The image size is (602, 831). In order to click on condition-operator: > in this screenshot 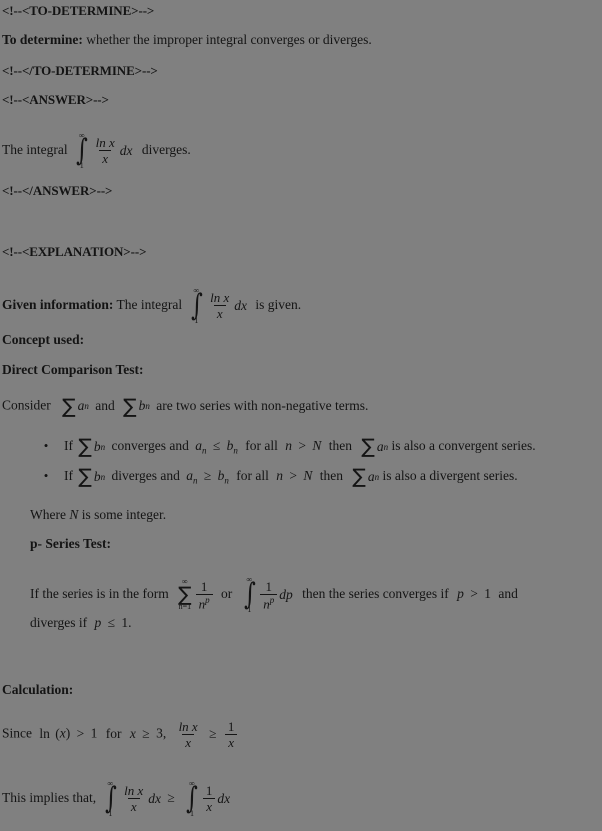, I will do `click(293, 475)`.